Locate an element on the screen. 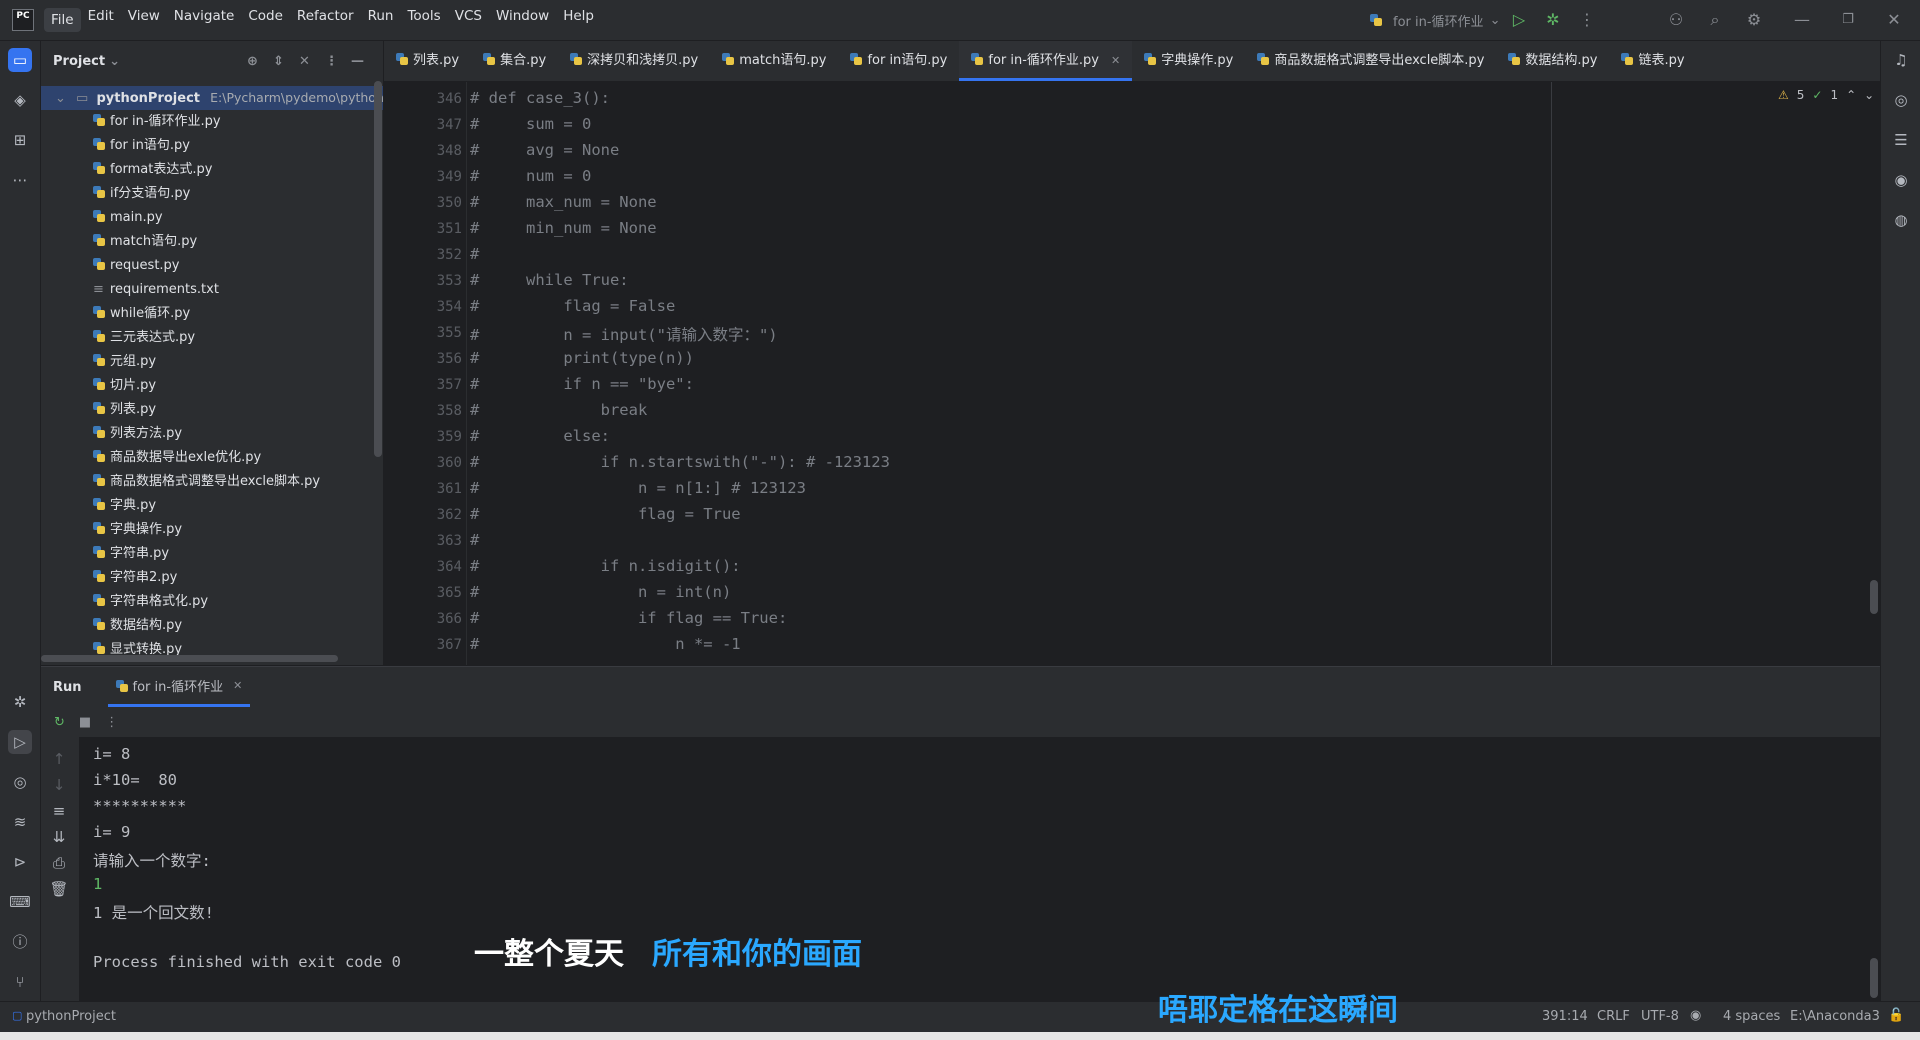 The image size is (1920, 1040). file-tree-item: match语句.py is located at coordinates (145, 242).